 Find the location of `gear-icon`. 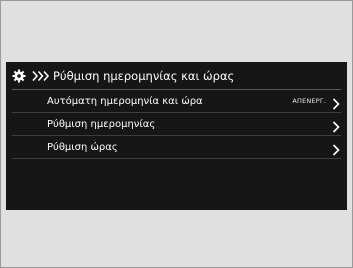

gear-icon is located at coordinates (19, 76).